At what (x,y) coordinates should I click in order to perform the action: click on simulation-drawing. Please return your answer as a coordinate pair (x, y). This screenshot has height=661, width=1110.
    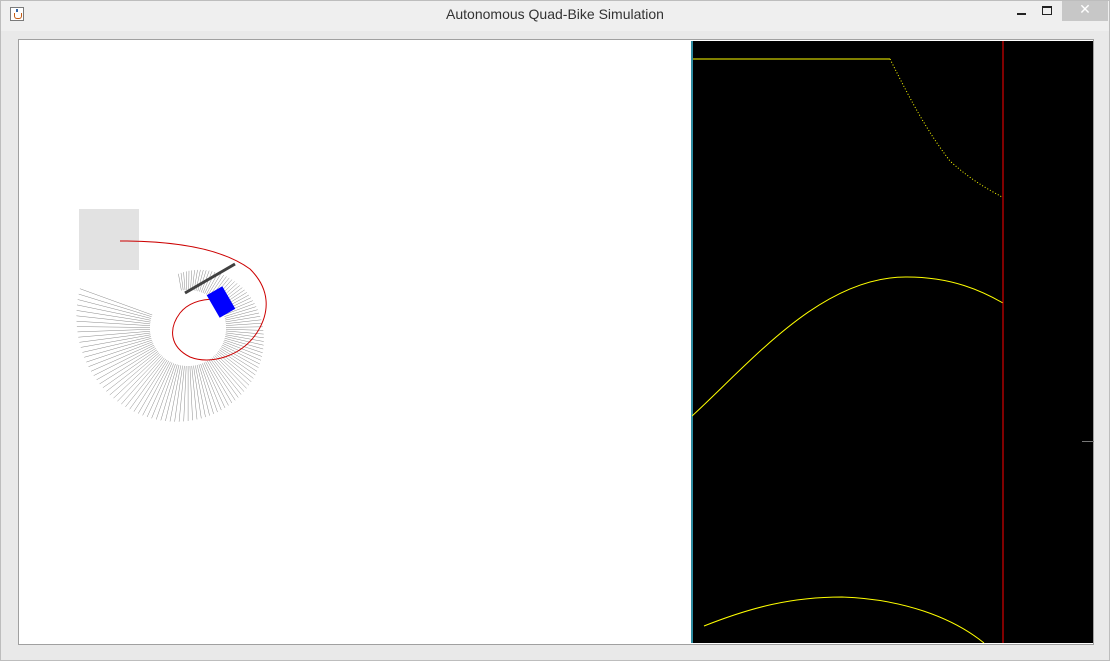
    Looking at the image, I should click on (171, 315).